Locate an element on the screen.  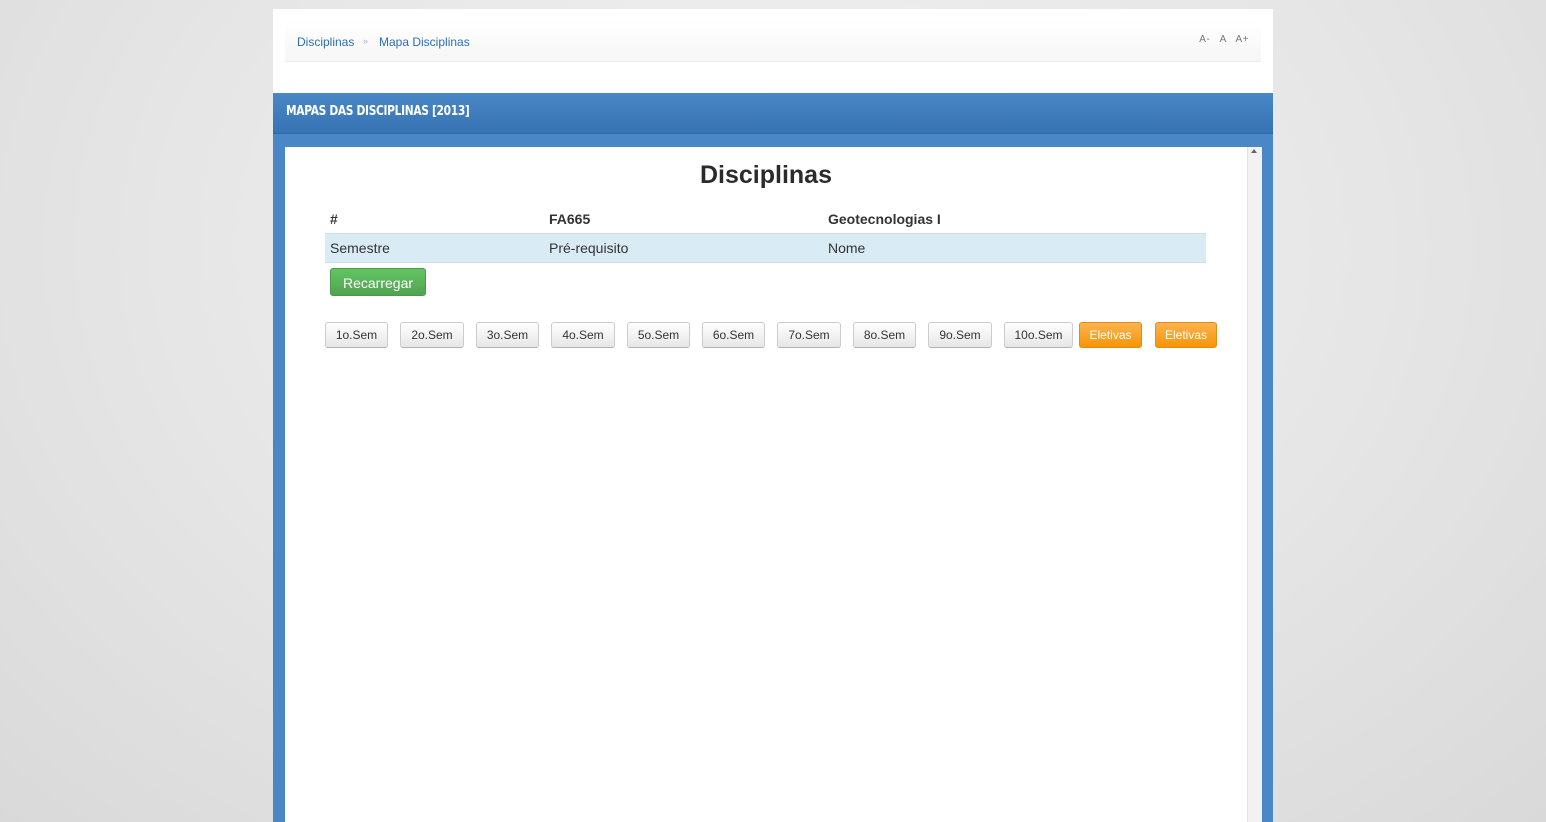
font-decrease-button: A- is located at coordinates (1204, 39).